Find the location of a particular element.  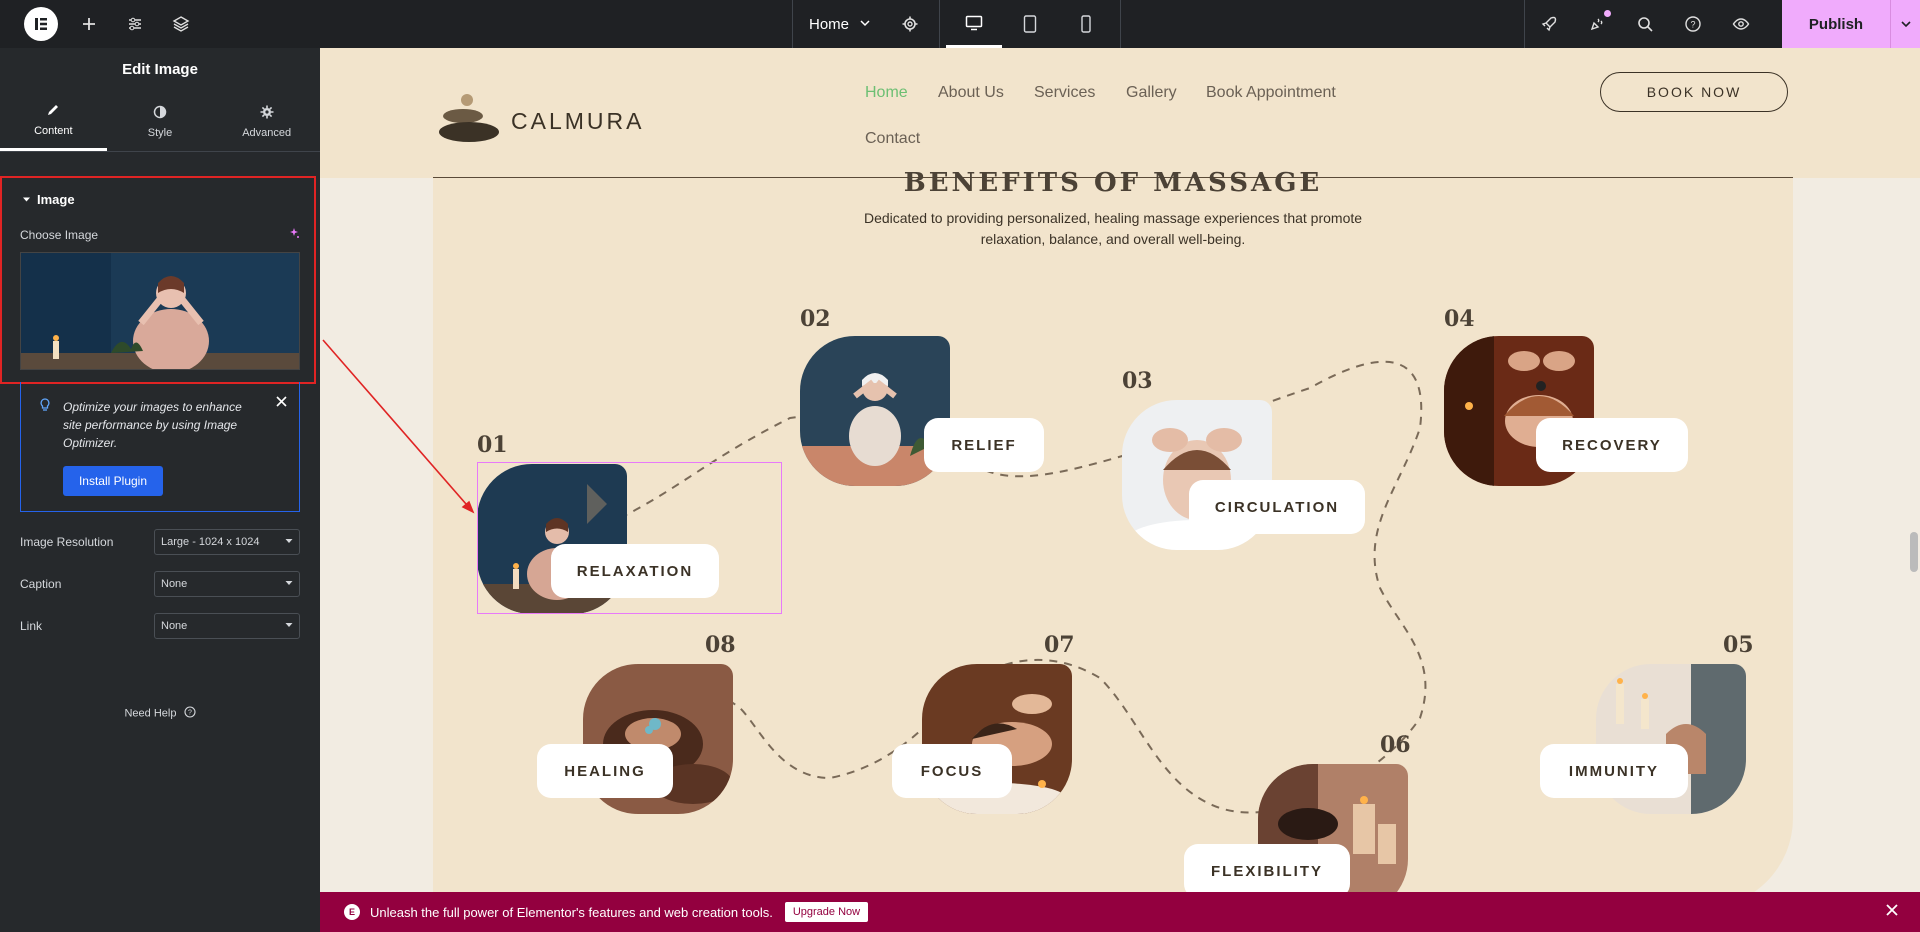

publish-button: Publish is located at coordinates (1836, 24).